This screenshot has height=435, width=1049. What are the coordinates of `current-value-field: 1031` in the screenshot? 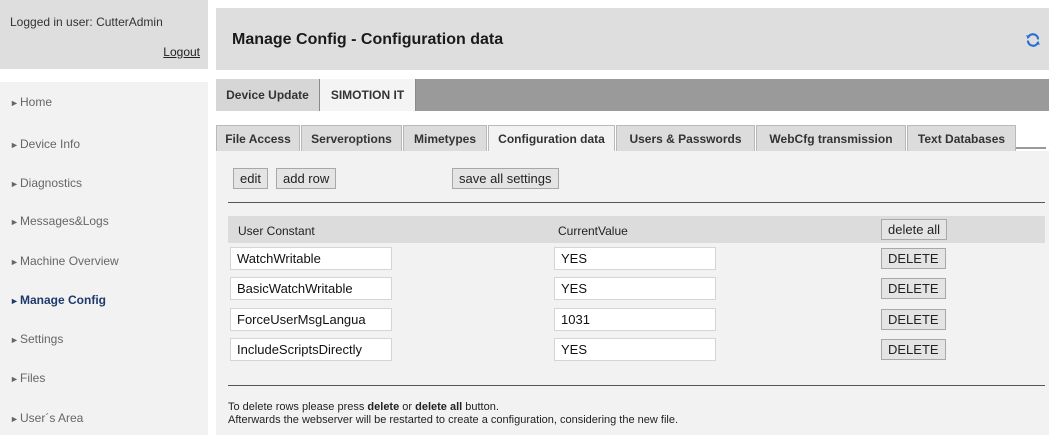 It's located at (635, 319).